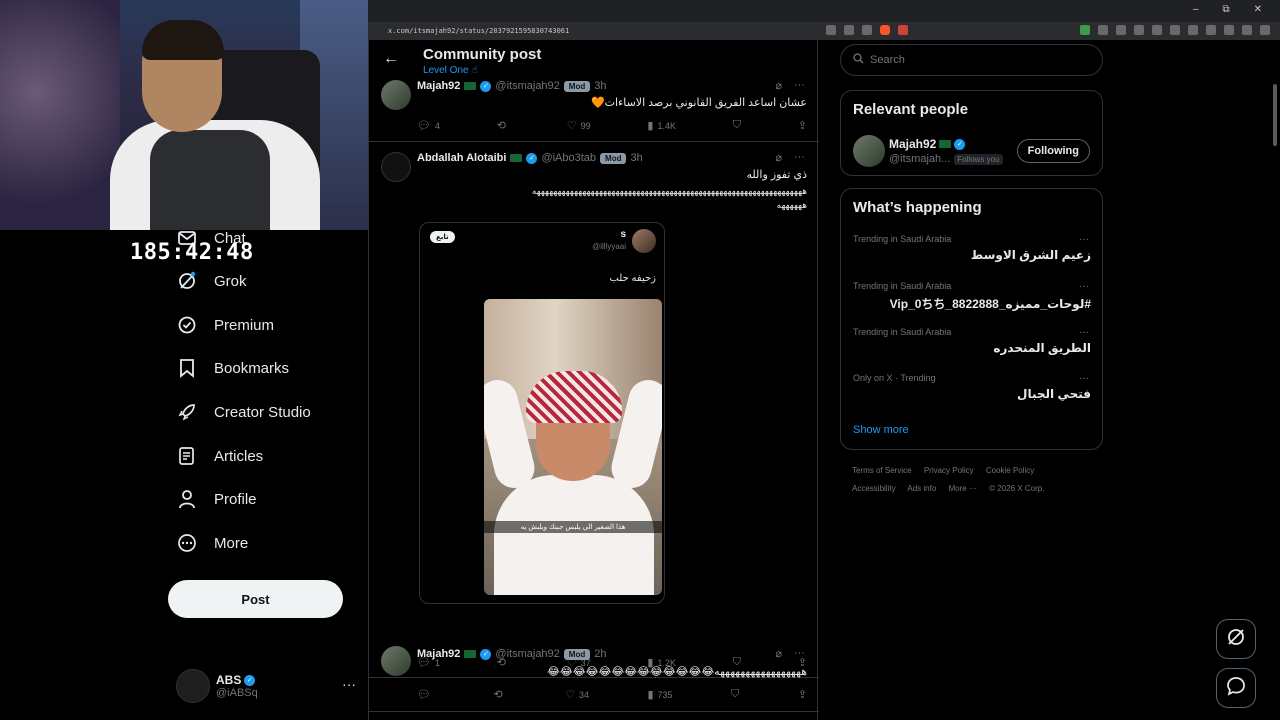 The height and width of the screenshot is (720, 1280). Describe the element at coordinates (1211, 30) in the screenshot. I see `tab-icon` at that location.